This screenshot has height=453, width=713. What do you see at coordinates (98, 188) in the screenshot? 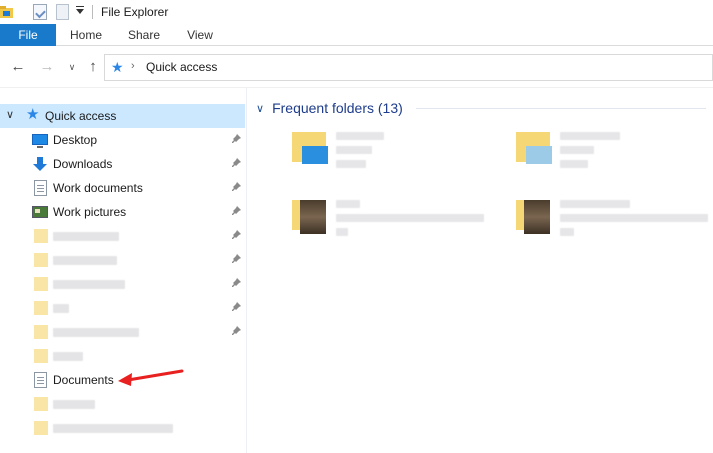
I see `sidebar-item-label: Work documents` at bounding box center [98, 188].